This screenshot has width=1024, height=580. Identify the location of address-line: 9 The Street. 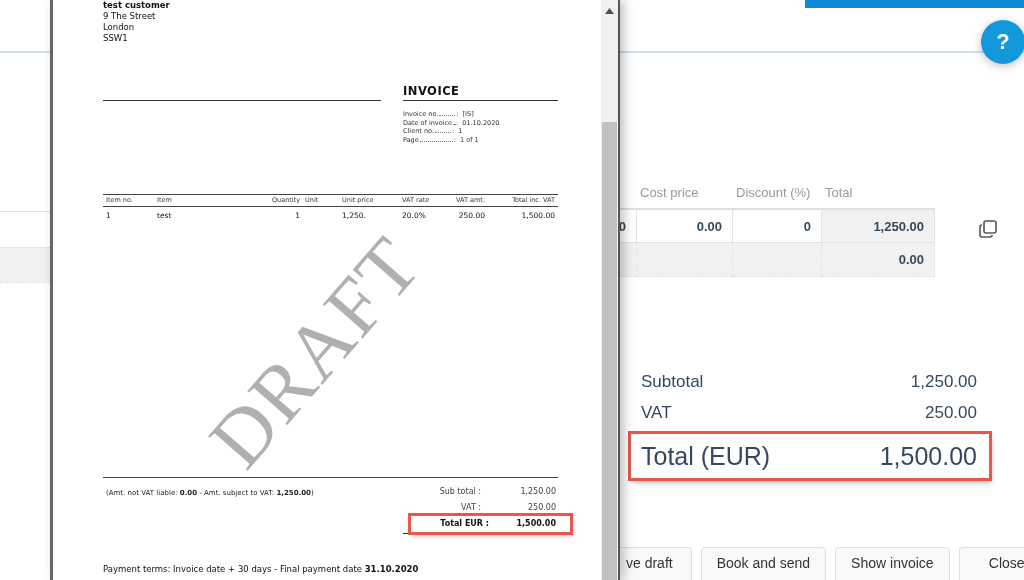
(130, 16).